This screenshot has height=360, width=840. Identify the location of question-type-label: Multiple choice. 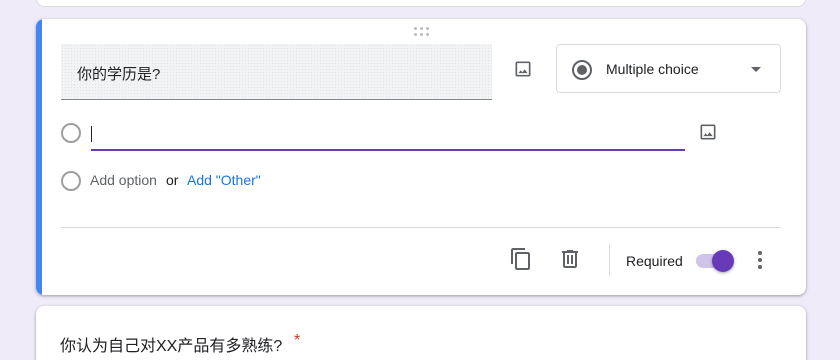
(652, 69).